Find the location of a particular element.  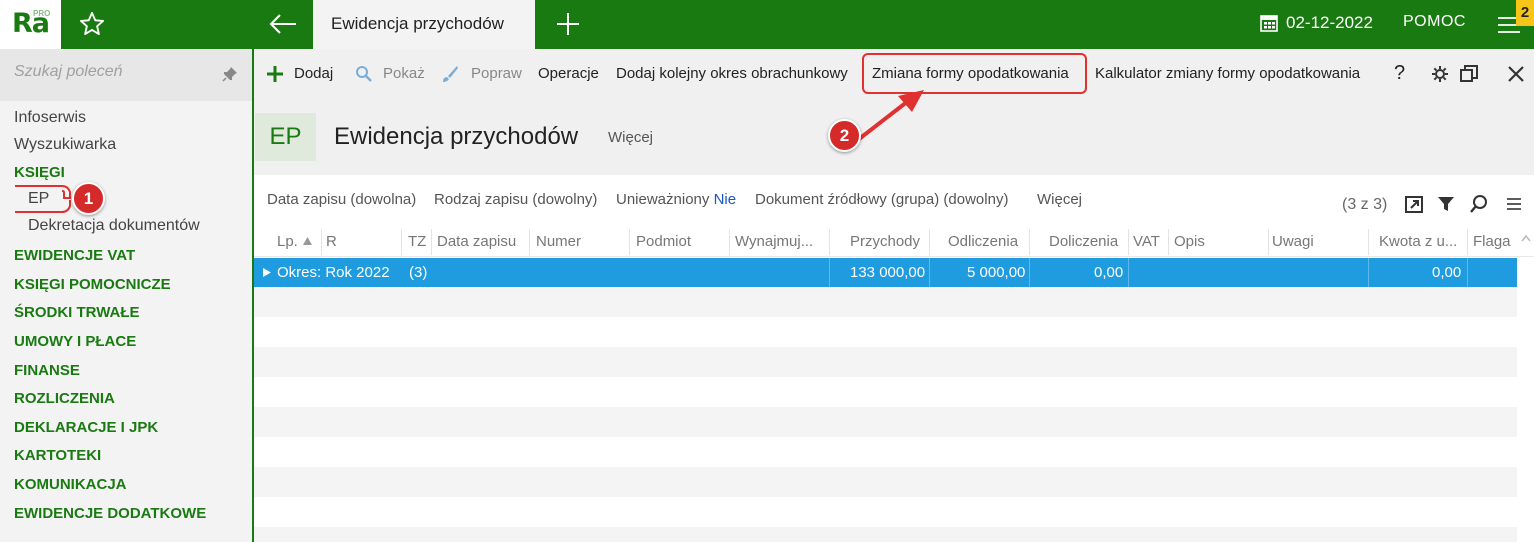

search-icon is located at coordinates (364, 74).